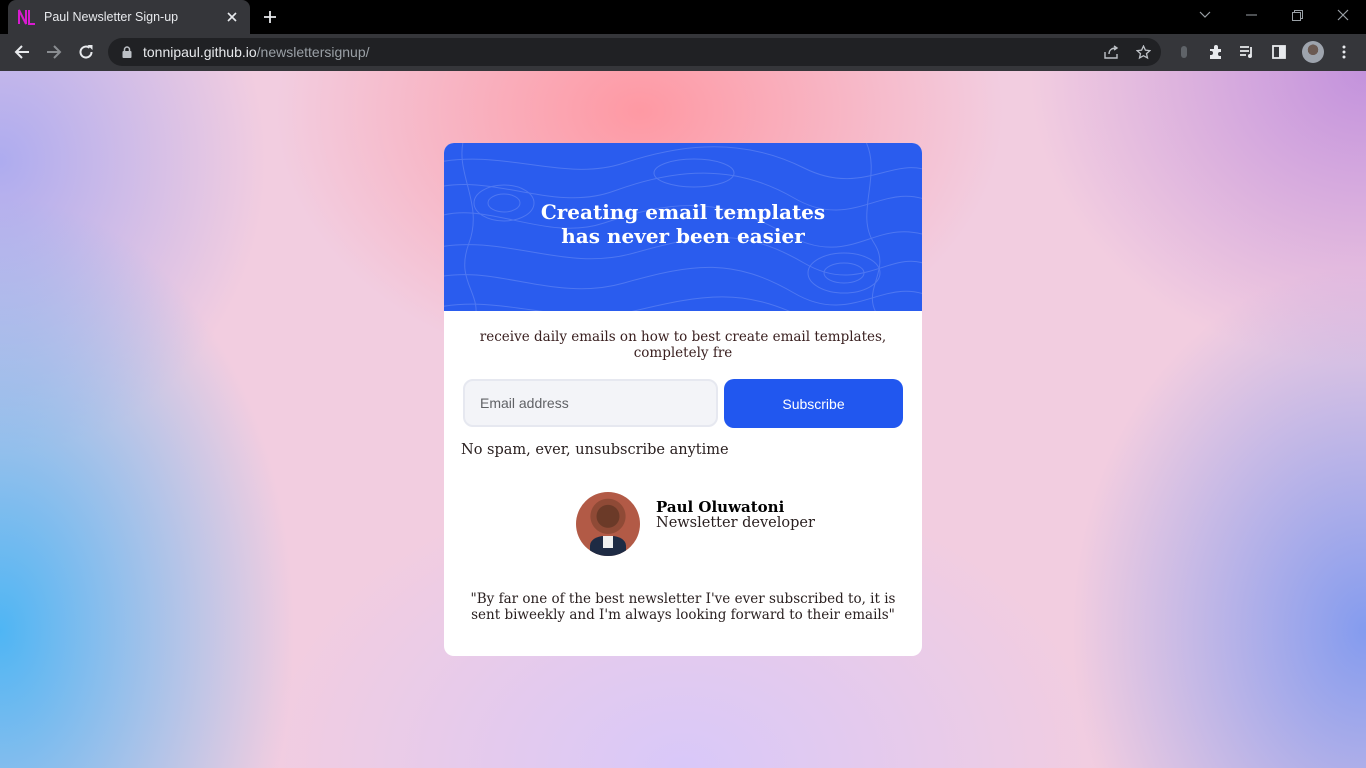 The image size is (1366, 768). Describe the element at coordinates (608, 524) in the screenshot. I see `author-avatar` at that location.